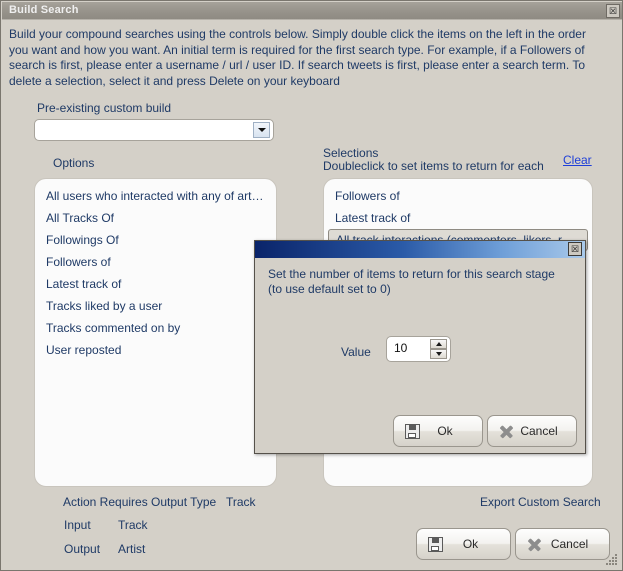 The image size is (623, 571). What do you see at coordinates (155, 218) in the screenshot?
I see `list-item: All Tracks Of` at bounding box center [155, 218].